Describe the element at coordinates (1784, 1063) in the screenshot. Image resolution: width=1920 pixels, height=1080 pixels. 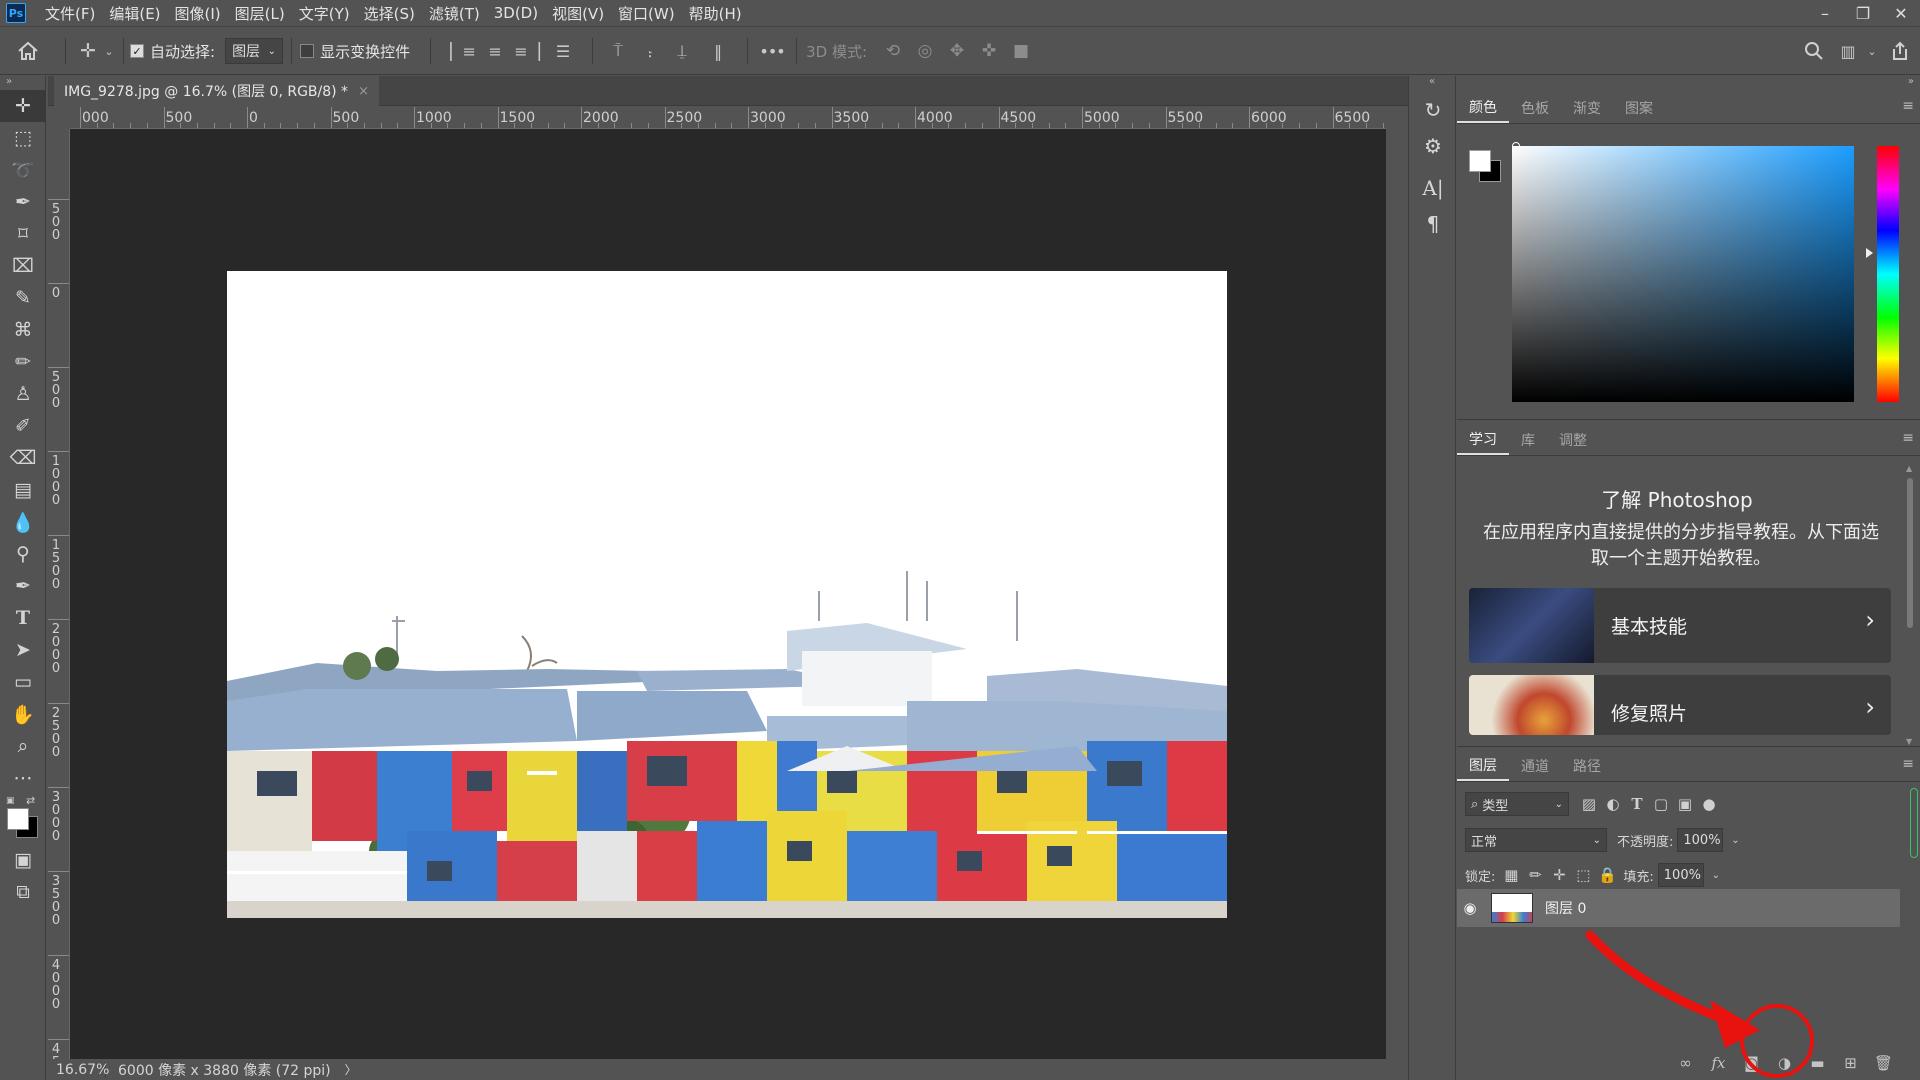
I see `adjustment-layer-icon: ◑` at that location.